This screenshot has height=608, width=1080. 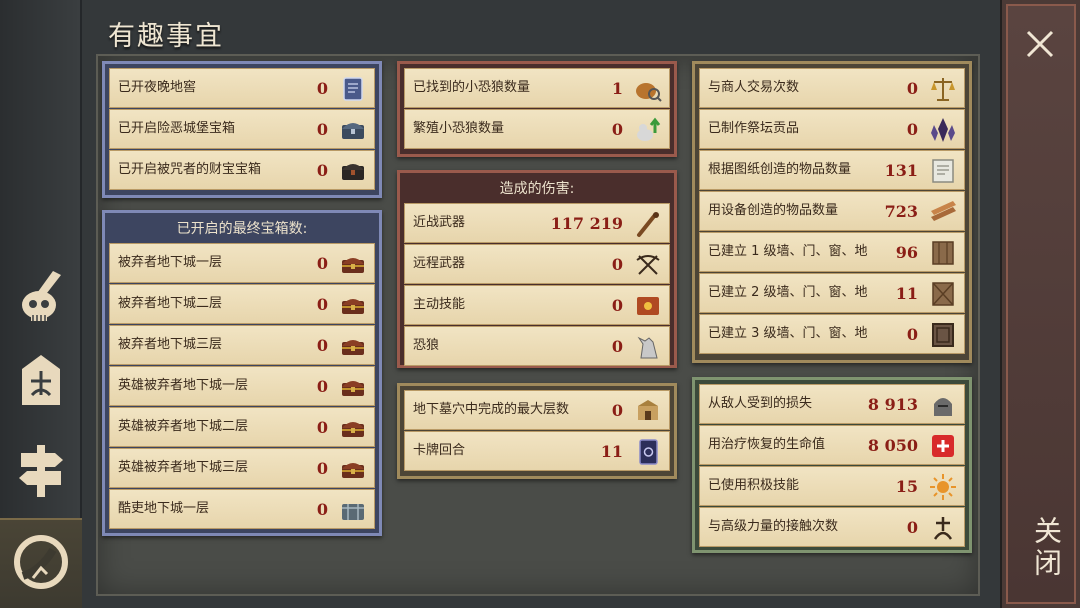 What do you see at coordinates (242, 129) in the screenshot?
I see `panel-chests: 已开夜晚地窖 0 已开启险恶城堡宝箱 0 已开启被咒者的财宝宝箱 0` at bounding box center [242, 129].